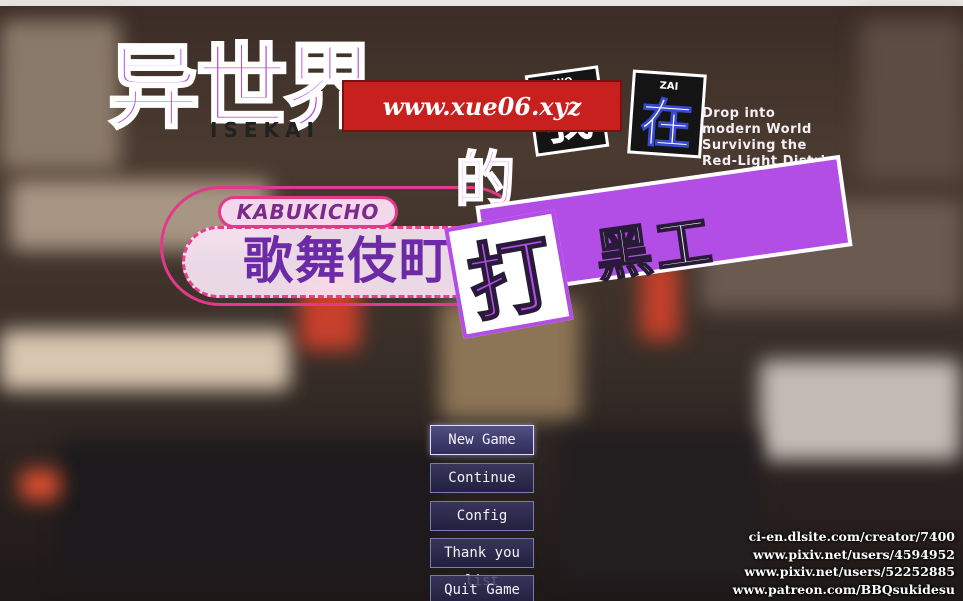  What do you see at coordinates (511, 278) in the screenshot?
I see `logo-da-char: 打` at bounding box center [511, 278].